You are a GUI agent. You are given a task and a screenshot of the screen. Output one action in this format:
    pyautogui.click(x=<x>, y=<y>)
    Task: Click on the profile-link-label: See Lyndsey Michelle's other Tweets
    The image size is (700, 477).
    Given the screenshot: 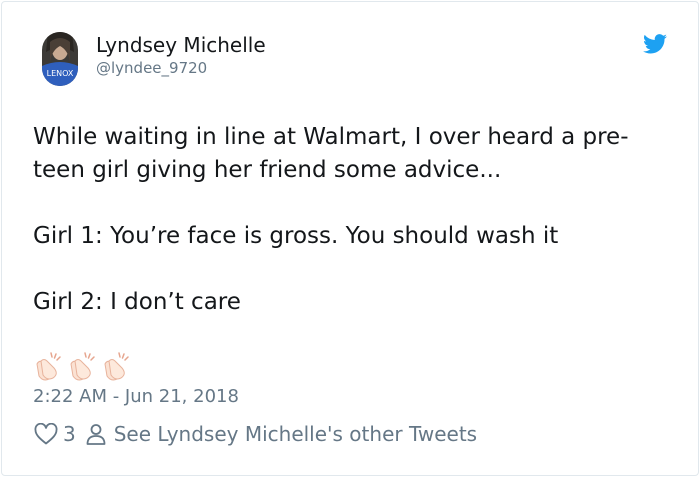 What is the action you would take?
    pyautogui.click(x=295, y=434)
    